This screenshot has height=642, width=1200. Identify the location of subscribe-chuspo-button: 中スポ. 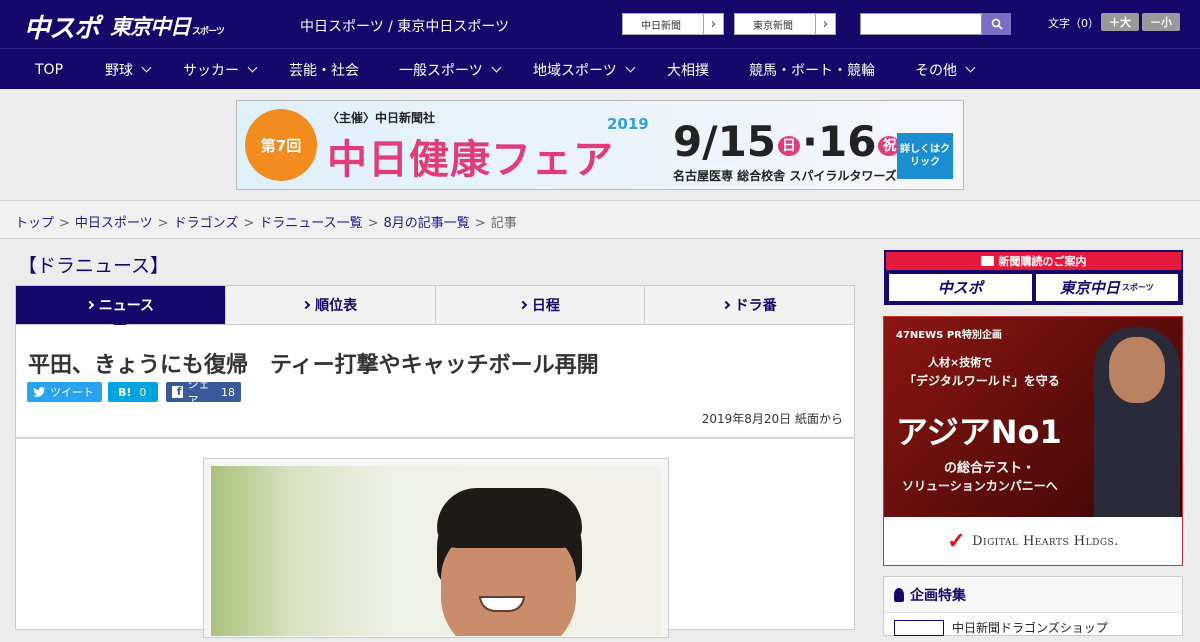
(960, 287).